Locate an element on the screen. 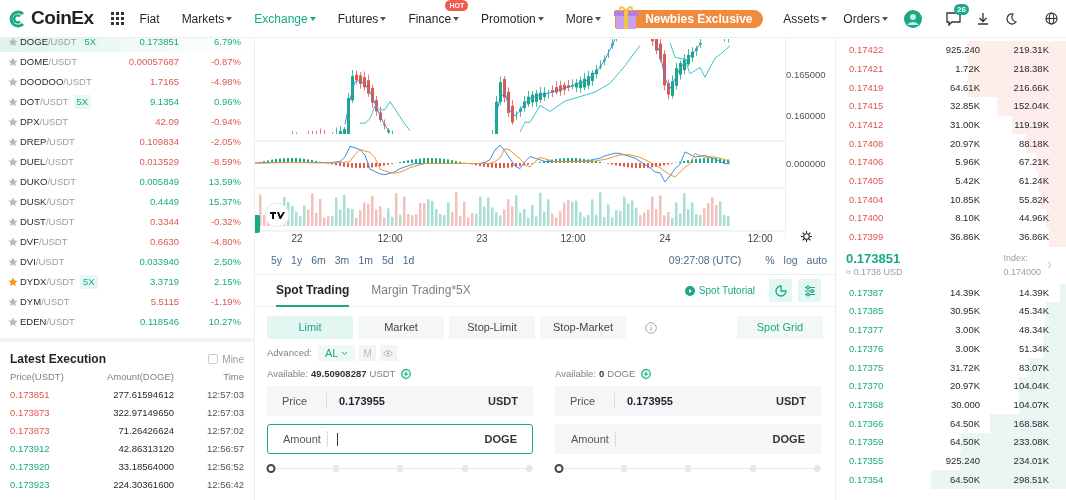  market-row: DOODOO/USDT 1.7165 -4.98% is located at coordinates (127, 82).